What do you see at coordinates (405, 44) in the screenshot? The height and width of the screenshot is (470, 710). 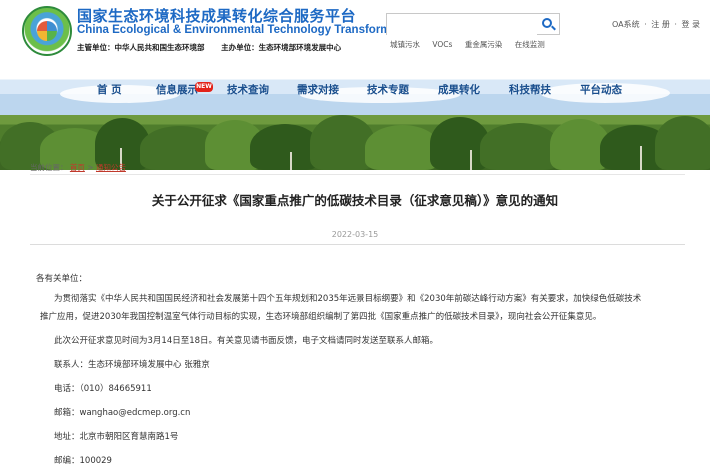 I see `hot-tag: 城镇污水` at bounding box center [405, 44].